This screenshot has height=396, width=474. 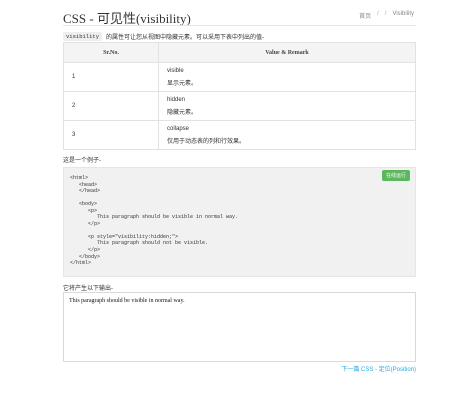 I want to click on table-row: 3 collapse 仅用于动态表的列和行效果。, so click(x=239, y=135).